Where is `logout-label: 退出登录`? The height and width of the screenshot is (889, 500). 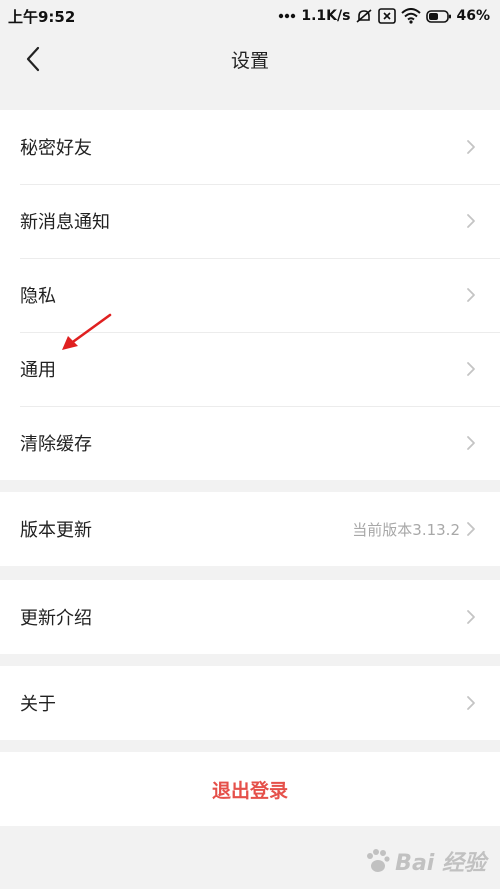 logout-label: 退出登录 is located at coordinates (249, 790).